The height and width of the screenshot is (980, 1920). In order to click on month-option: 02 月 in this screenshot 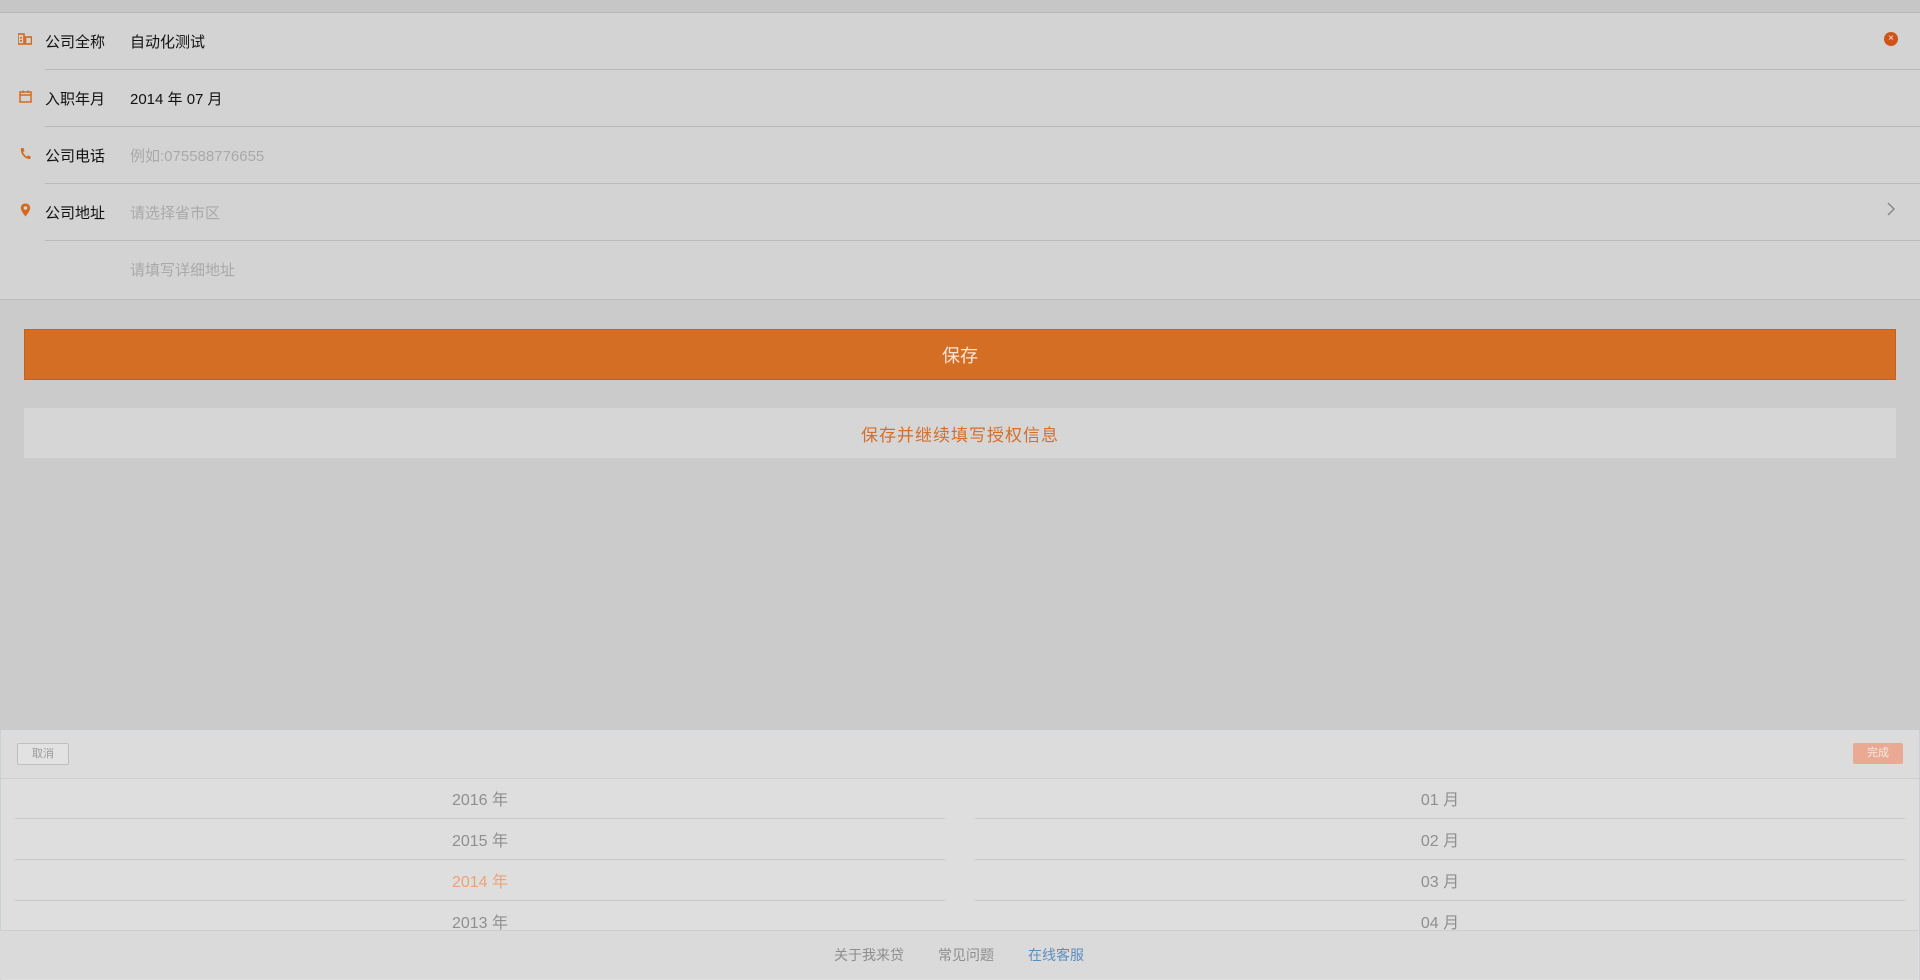, I will do `click(1440, 839)`.